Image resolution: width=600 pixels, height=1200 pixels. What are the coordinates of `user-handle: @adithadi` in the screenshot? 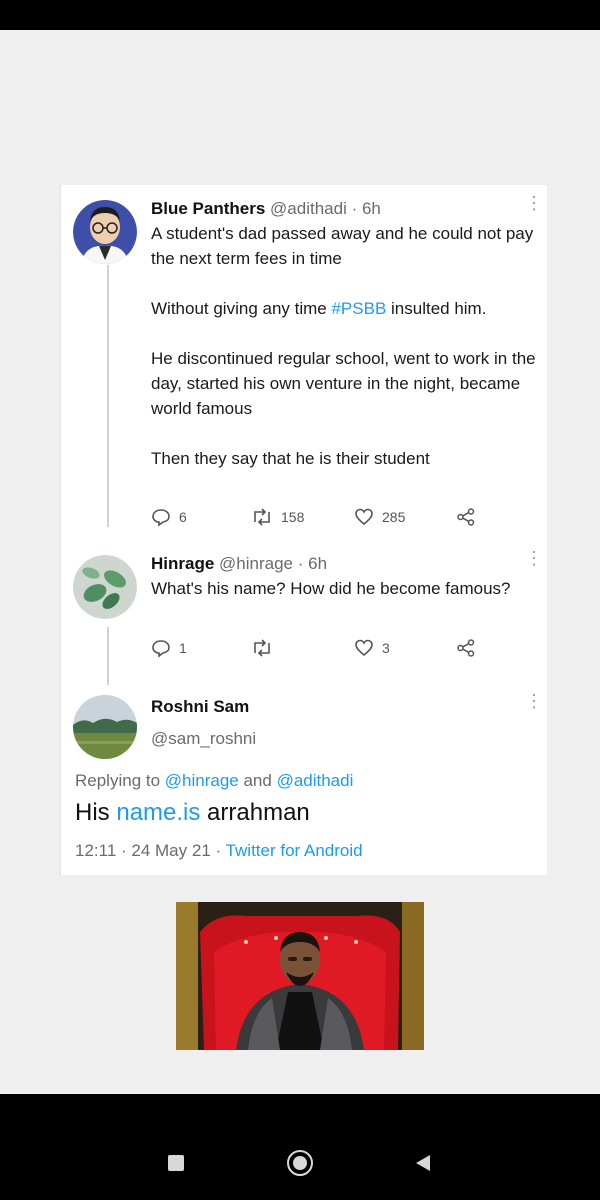 It's located at (308, 208).